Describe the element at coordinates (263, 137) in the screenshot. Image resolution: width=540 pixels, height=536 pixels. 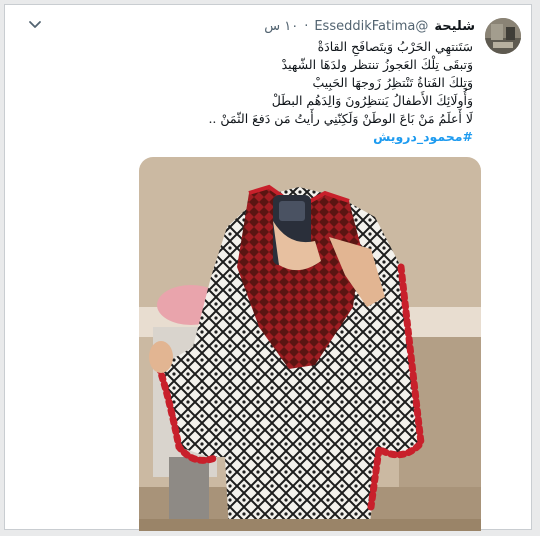
I see `hashtag-link: #محمود_درويش` at that location.